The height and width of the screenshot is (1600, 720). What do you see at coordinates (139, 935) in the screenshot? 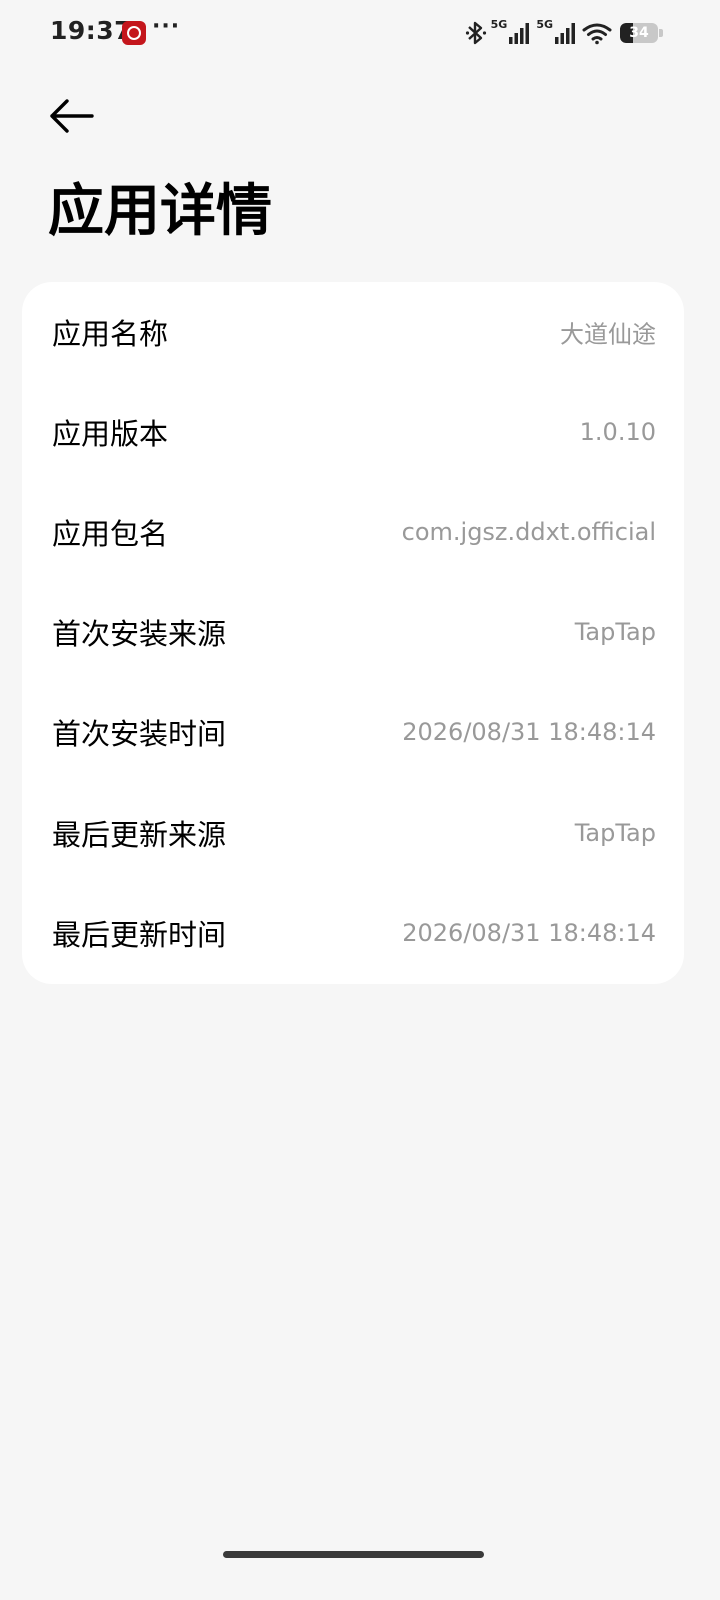
I see `detail-label: 最后更新时间` at bounding box center [139, 935].